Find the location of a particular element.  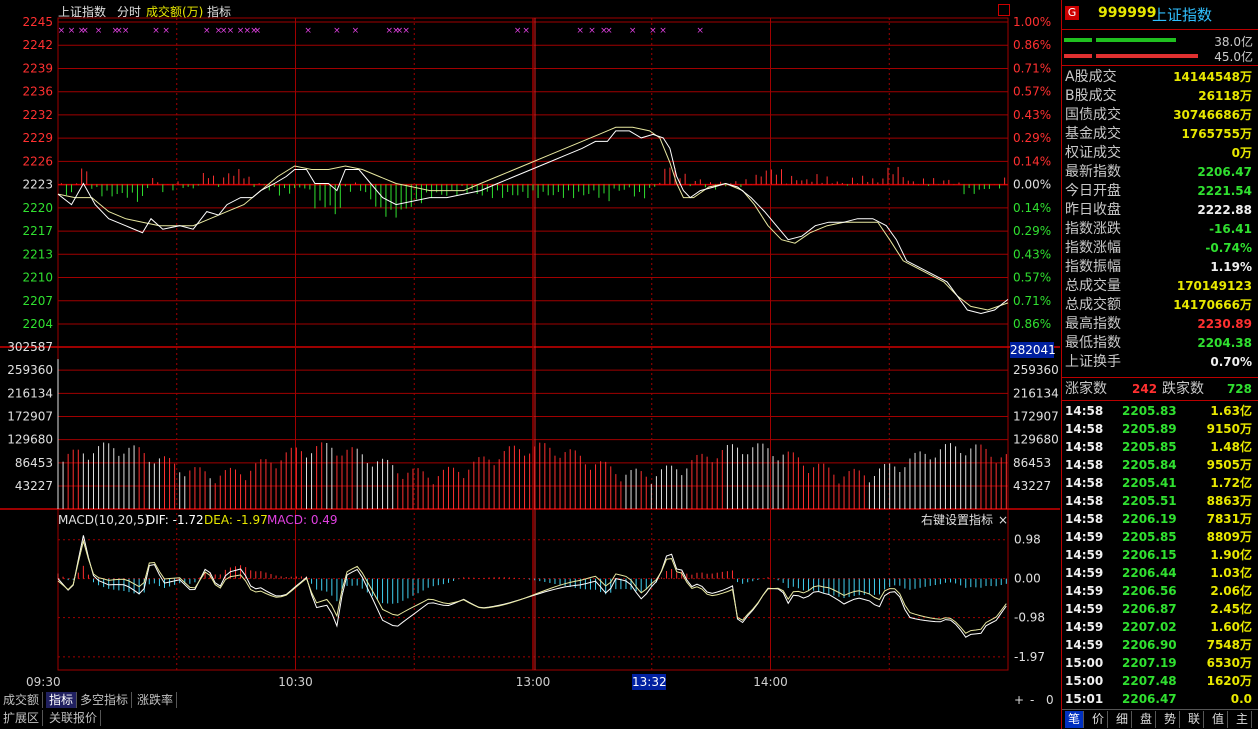

tick-row: 14:59 2207.02 1.60亿 is located at coordinates (1160, 627).